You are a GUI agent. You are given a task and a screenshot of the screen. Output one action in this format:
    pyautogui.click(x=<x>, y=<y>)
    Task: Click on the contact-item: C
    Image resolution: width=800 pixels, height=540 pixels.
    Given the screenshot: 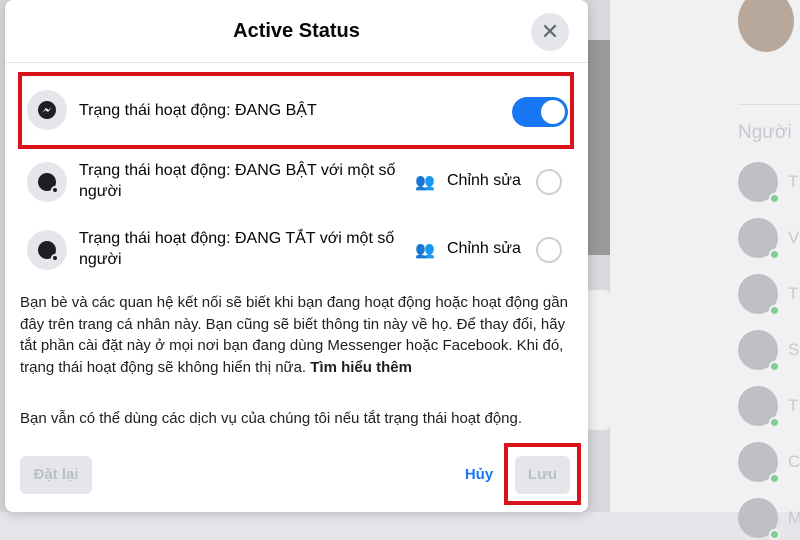 What is the action you would take?
    pyautogui.click(x=769, y=463)
    